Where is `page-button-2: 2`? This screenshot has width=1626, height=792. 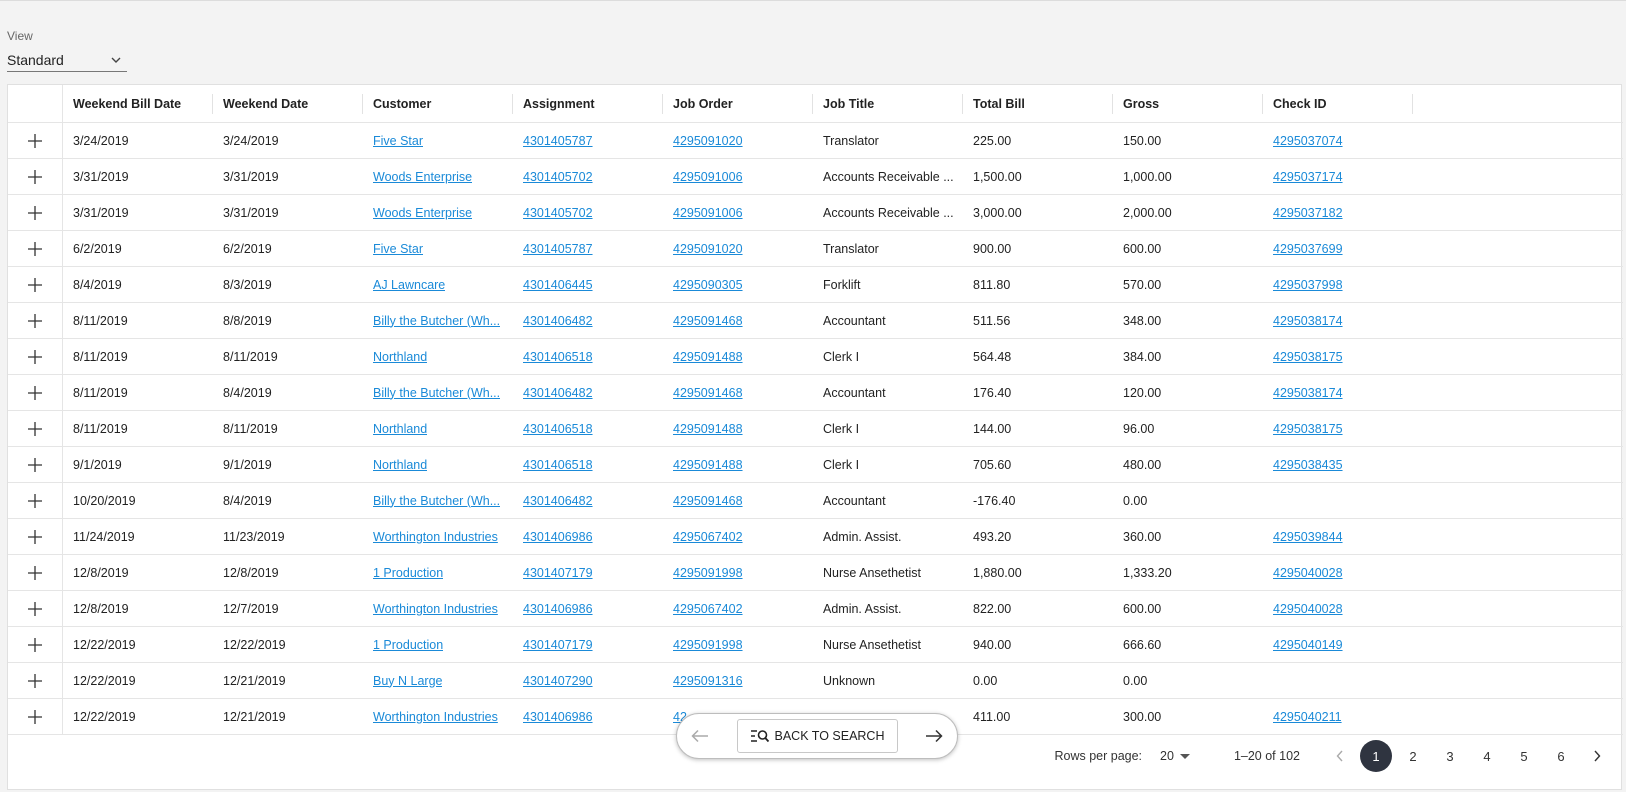
page-button-2: 2 is located at coordinates (1413, 756).